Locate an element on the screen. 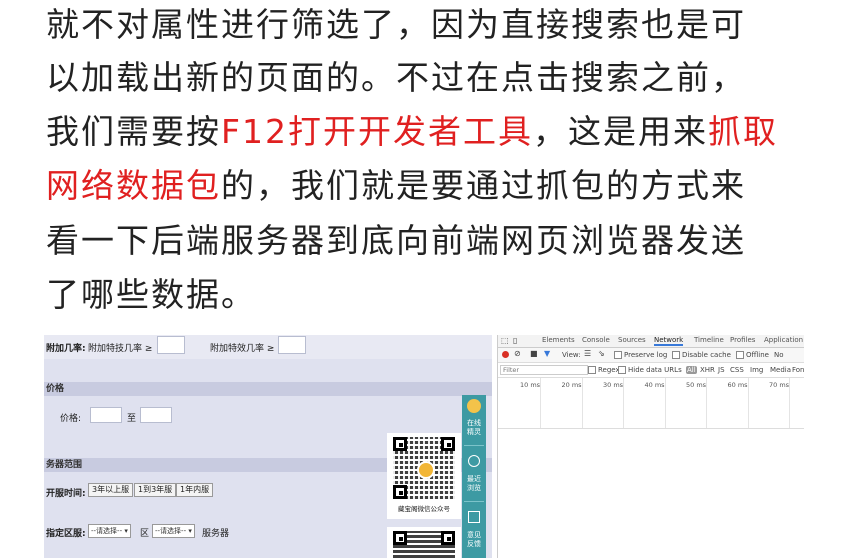 The image size is (852, 558). qr-logo-icon is located at coordinates (426, 470).